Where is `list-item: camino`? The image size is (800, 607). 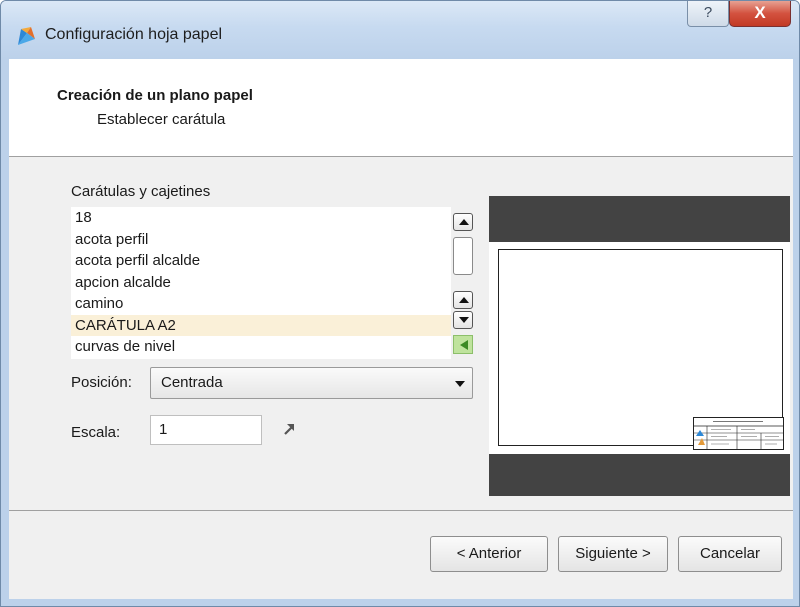
list-item: camino is located at coordinates (261, 304).